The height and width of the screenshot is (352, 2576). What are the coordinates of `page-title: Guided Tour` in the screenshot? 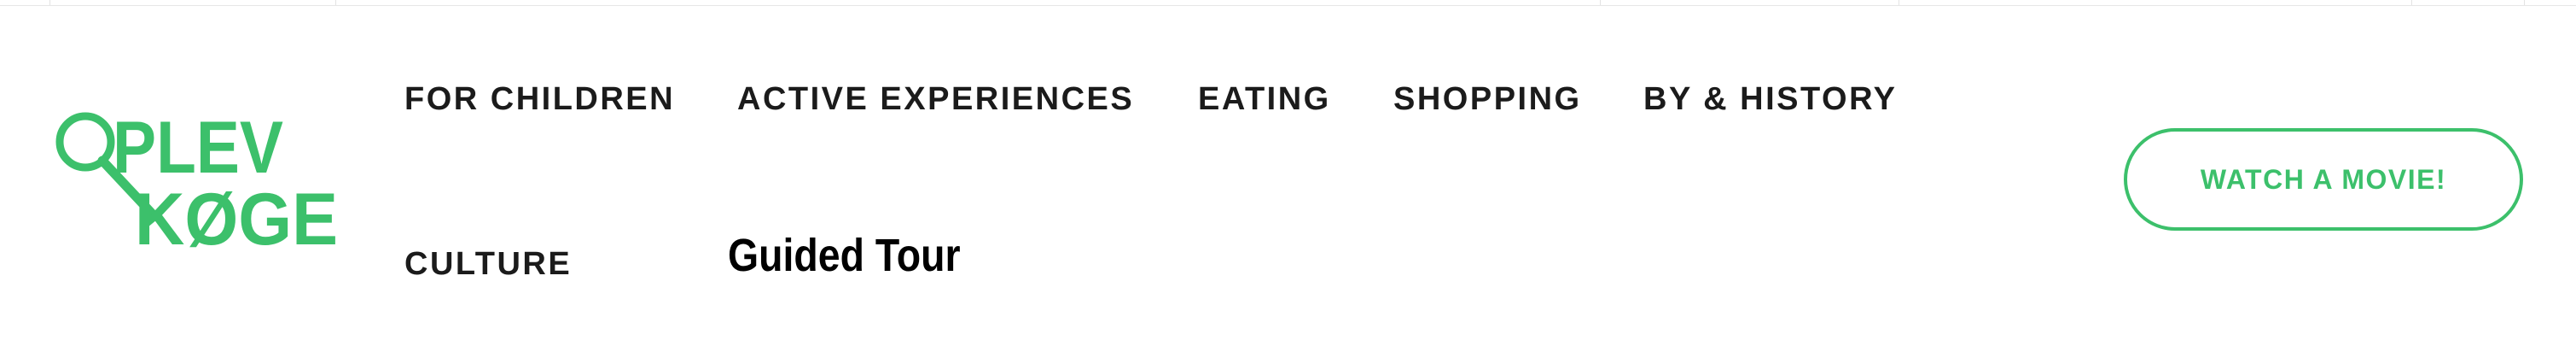 It's located at (844, 255).